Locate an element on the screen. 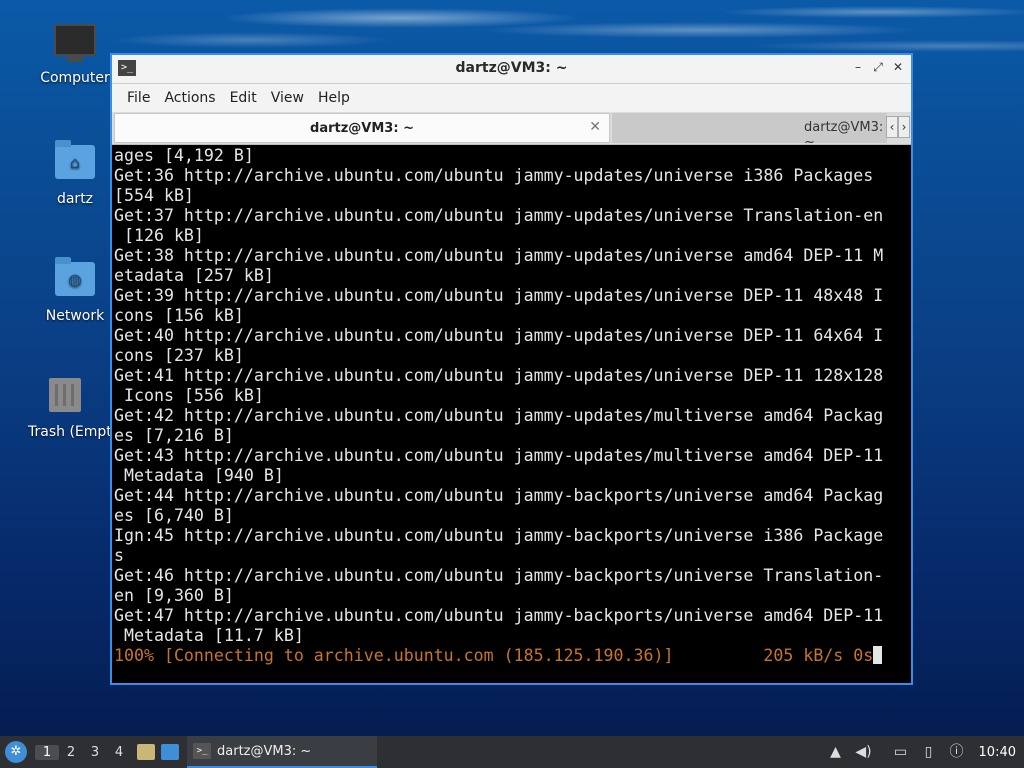  tab-close-icon: ✕ is located at coordinates (595, 127).